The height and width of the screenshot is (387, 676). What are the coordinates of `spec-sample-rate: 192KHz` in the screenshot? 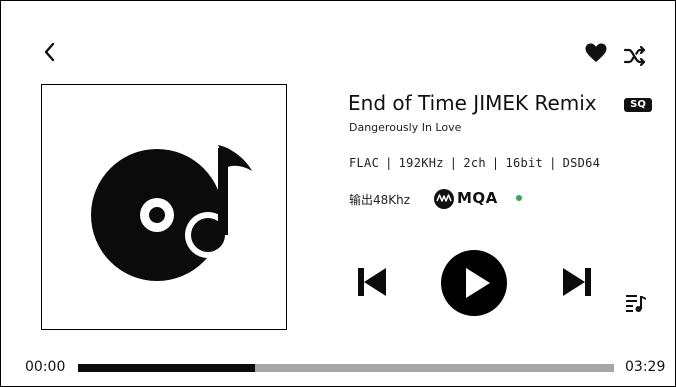 It's located at (421, 163).